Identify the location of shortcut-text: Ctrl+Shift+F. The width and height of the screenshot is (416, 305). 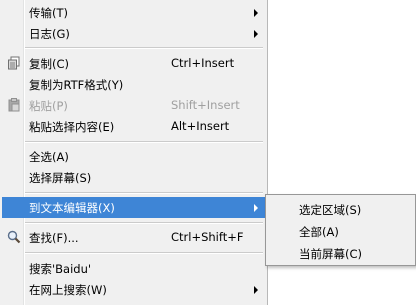
(207, 237).